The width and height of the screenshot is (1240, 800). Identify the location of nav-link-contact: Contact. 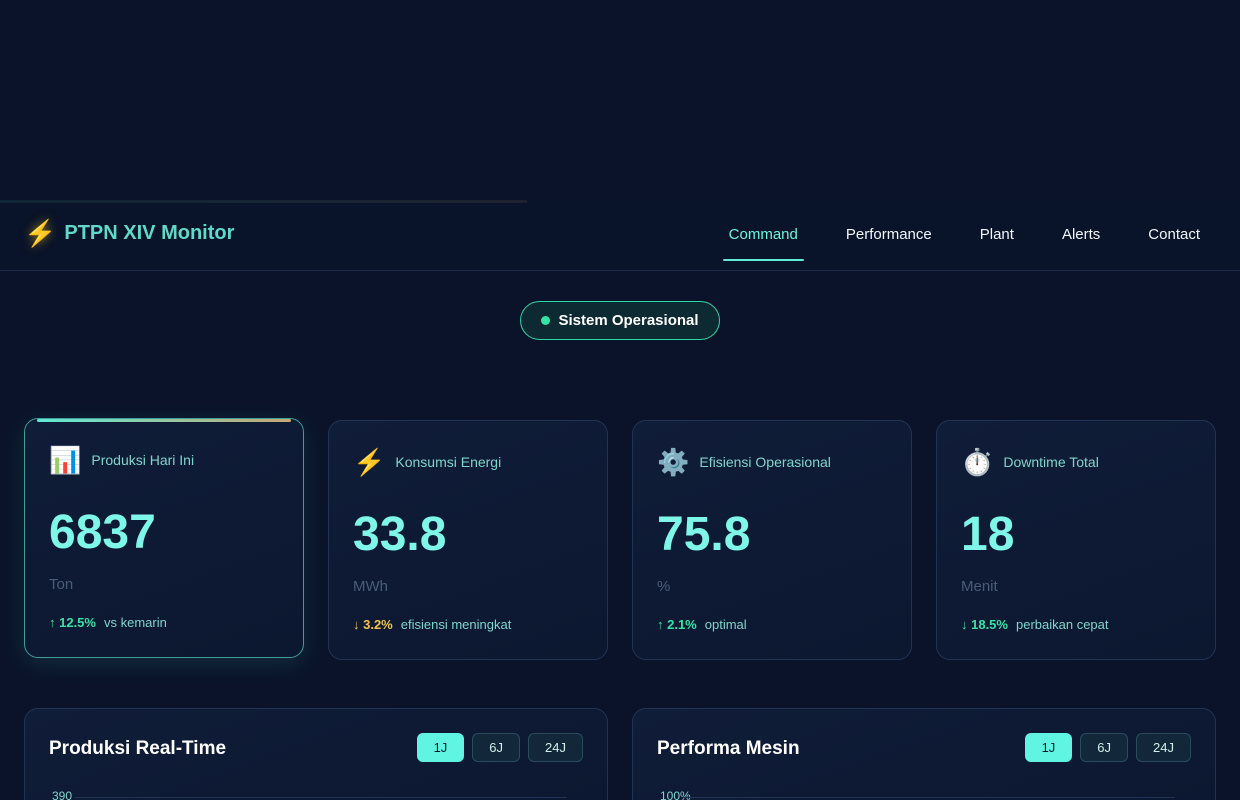
(1174, 239).